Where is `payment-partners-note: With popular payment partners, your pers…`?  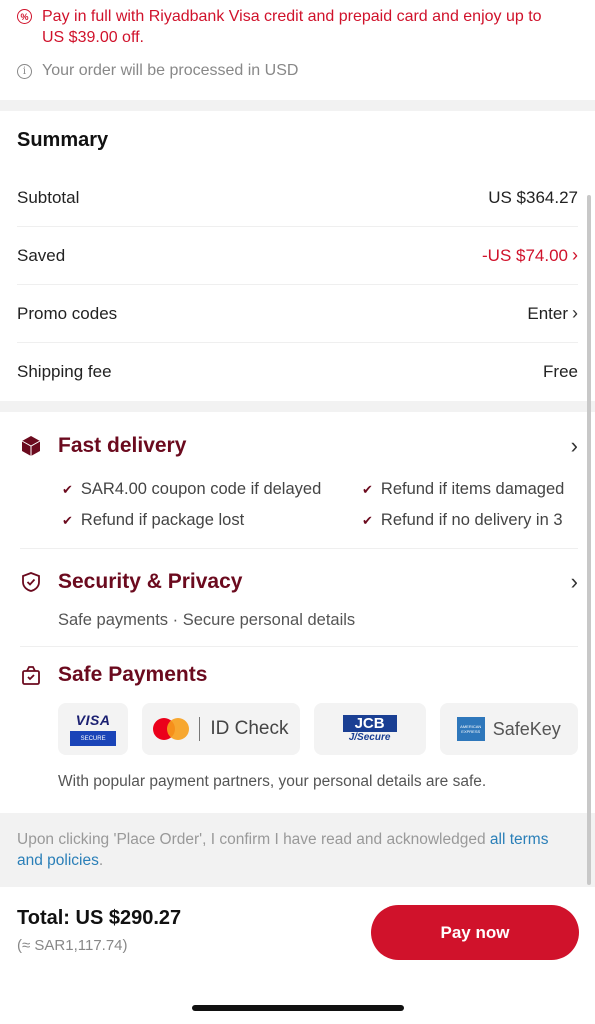
payment-partners-note: With popular payment partners, your pers… is located at coordinates (272, 781).